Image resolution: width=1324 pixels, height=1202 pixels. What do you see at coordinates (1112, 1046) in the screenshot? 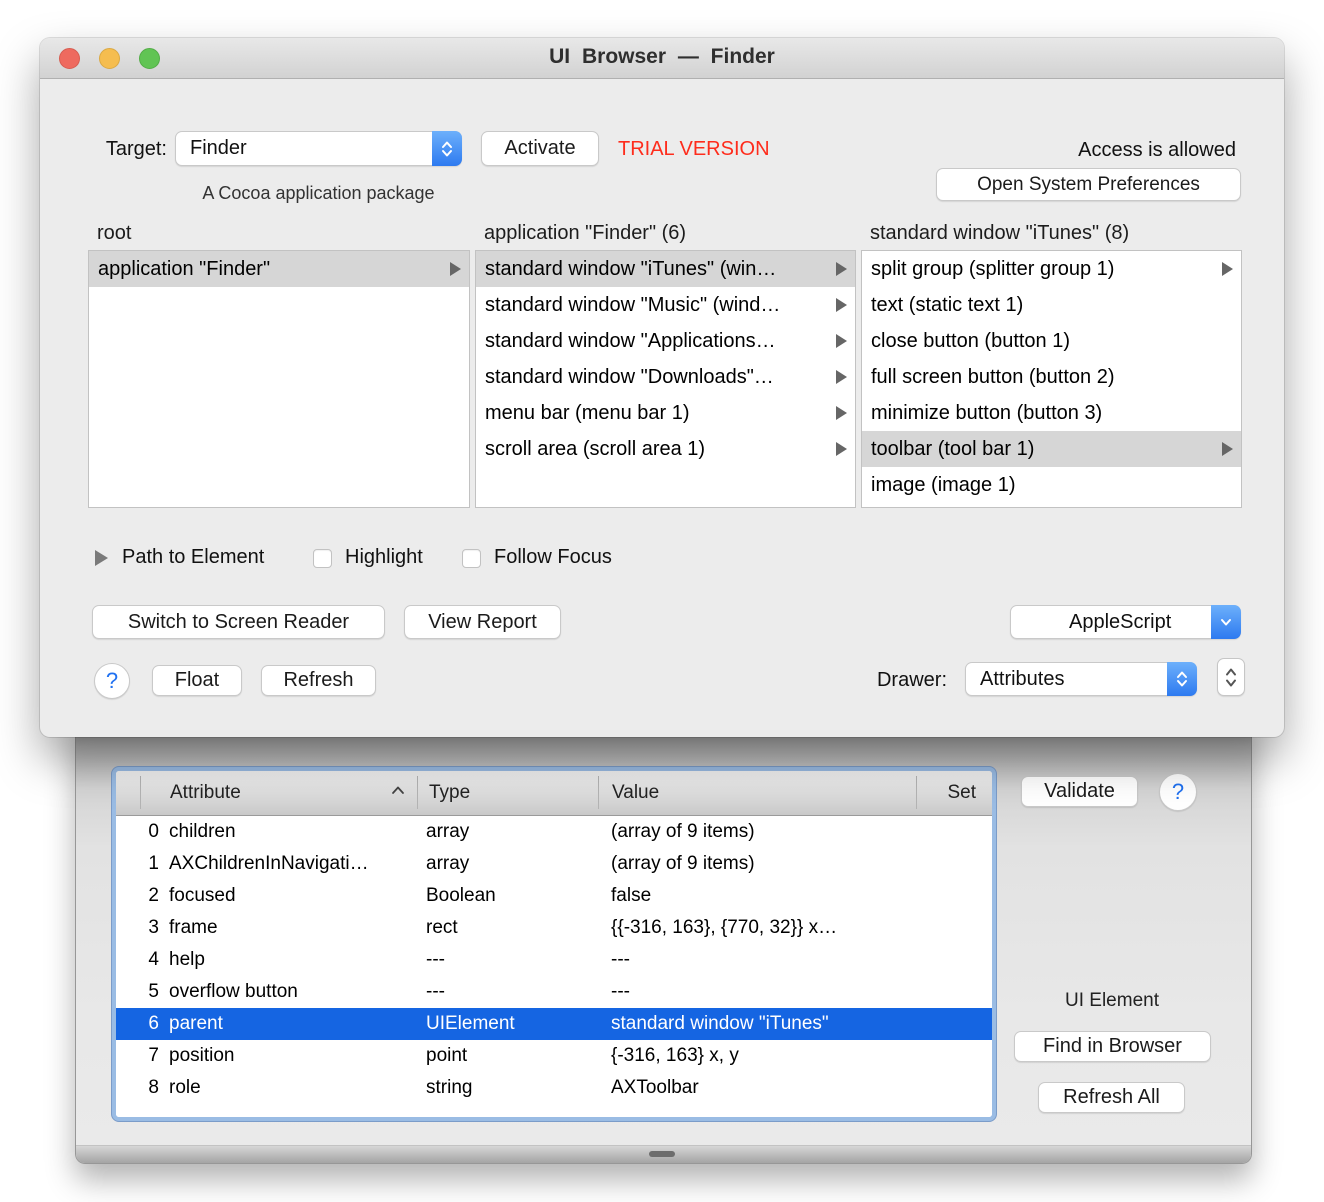
I see `find-in-browser-button: Find in Browser` at bounding box center [1112, 1046].